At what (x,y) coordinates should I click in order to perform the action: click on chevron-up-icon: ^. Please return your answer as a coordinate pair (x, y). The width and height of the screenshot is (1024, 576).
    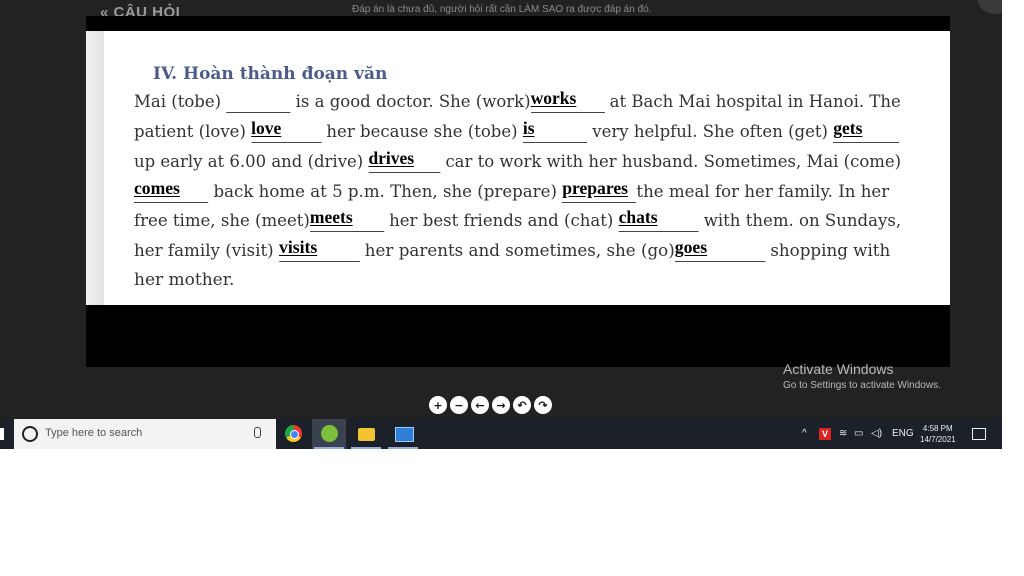
    Looking at the image, I should click on (804, 433).